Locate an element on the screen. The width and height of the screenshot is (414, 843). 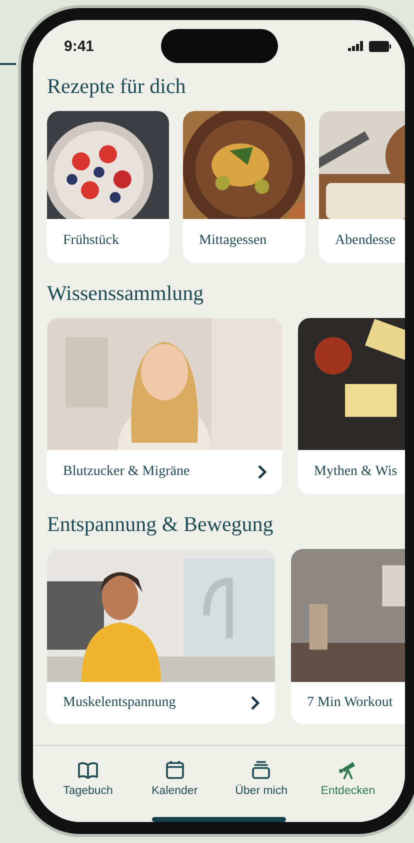
card-title: Muskelentspannung is located at coordinates (119, 703).